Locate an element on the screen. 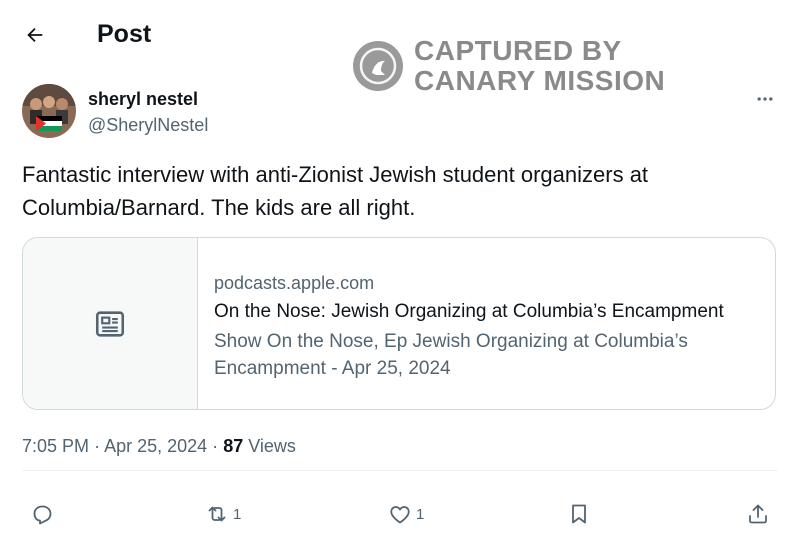  watermark: CAPTURED BY CANARY MISSION is located at coordinates (508, 66).